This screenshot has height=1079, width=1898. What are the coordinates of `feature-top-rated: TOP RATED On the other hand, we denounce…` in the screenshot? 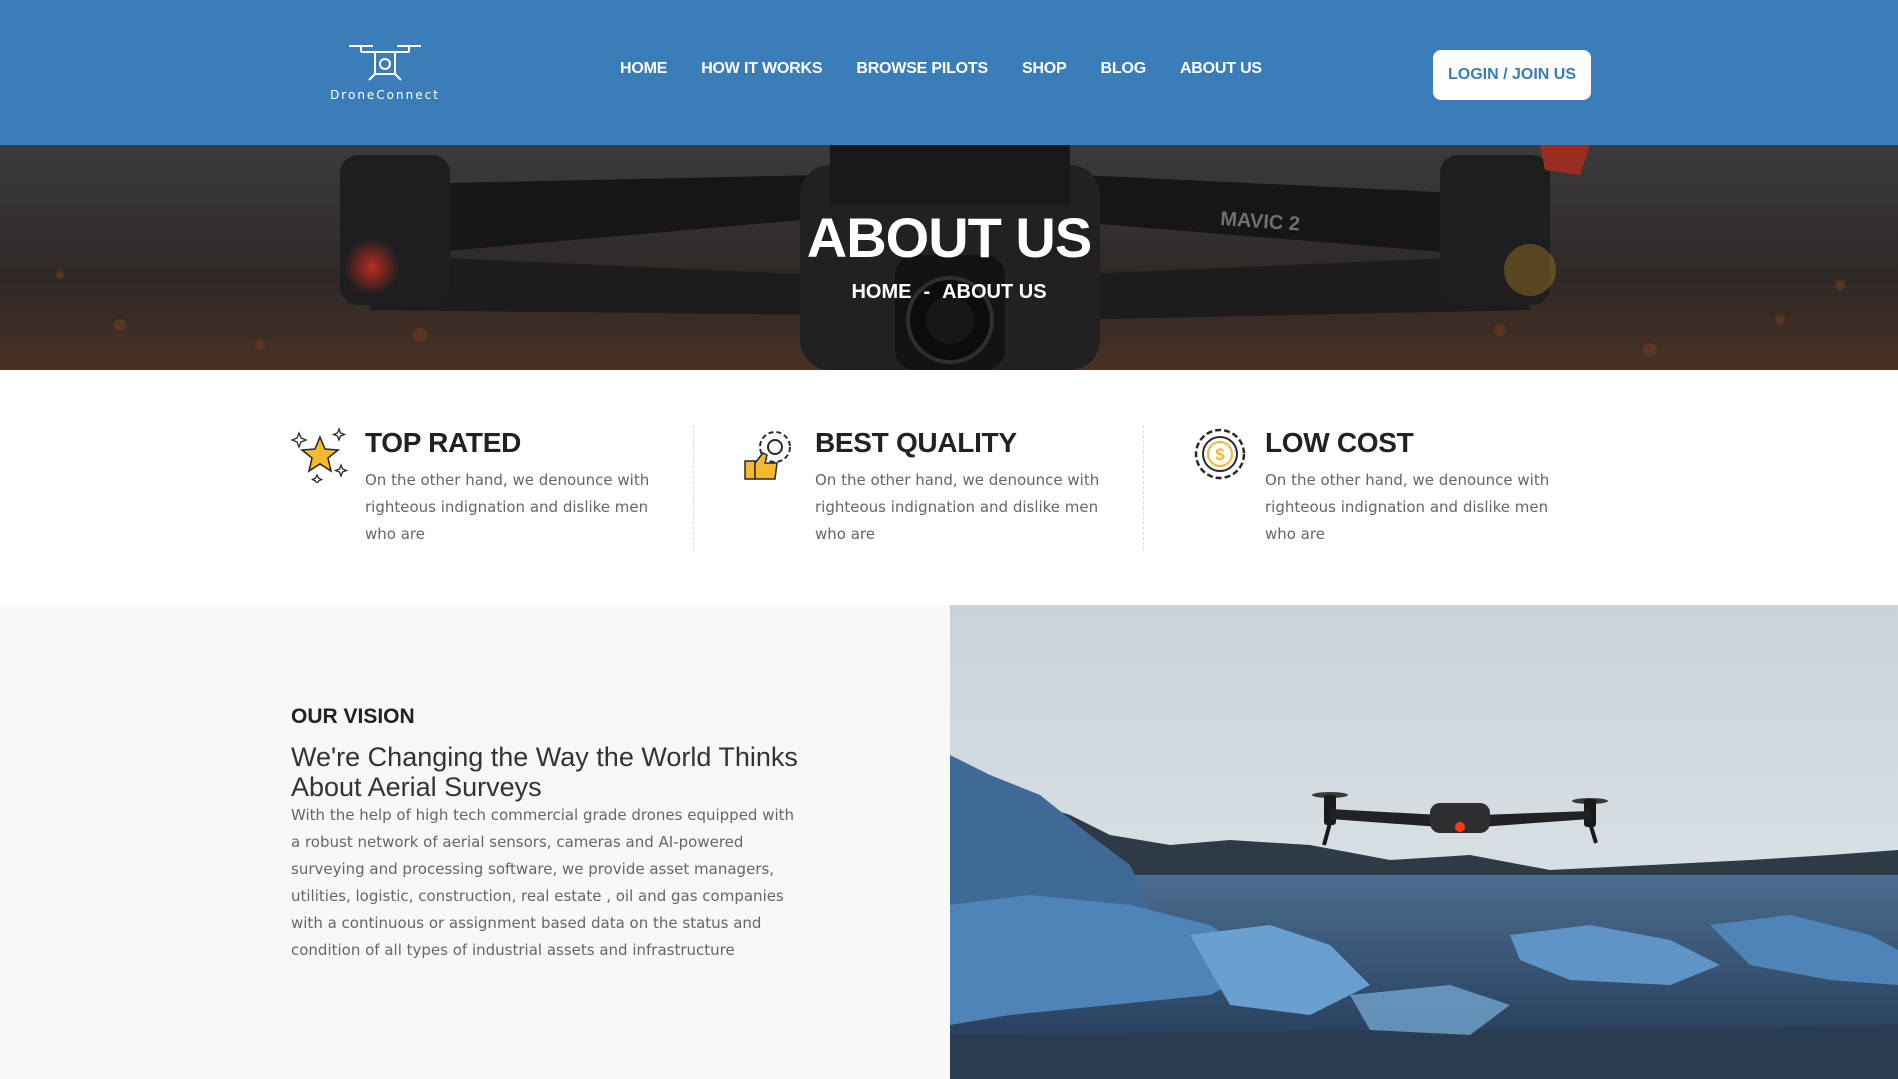 It's located at (491, 487).